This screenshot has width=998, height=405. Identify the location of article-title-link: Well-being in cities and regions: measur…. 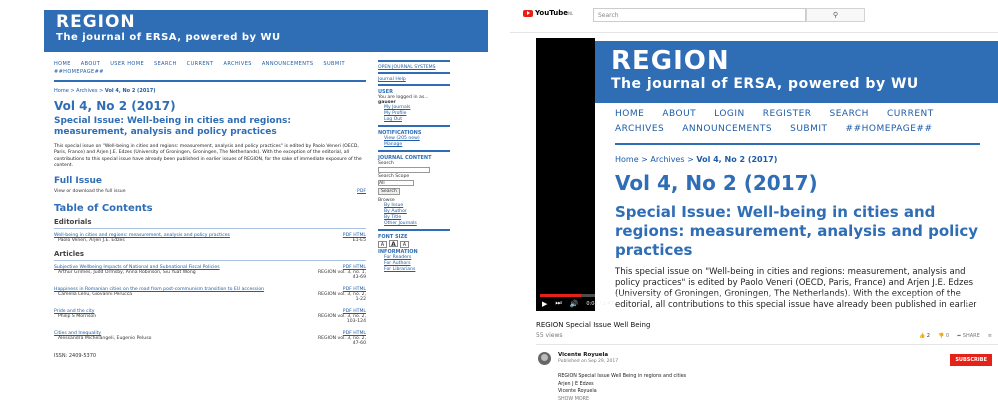
(142, 235).